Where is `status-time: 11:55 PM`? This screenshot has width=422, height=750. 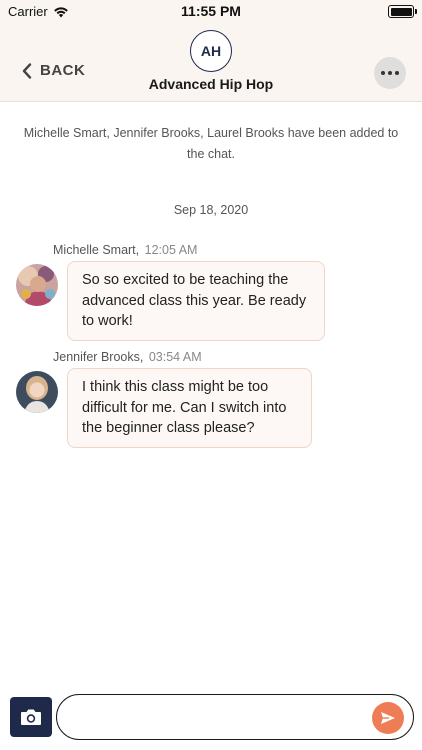 status-time: 11:55 PM is located at coordinates (211, 11).